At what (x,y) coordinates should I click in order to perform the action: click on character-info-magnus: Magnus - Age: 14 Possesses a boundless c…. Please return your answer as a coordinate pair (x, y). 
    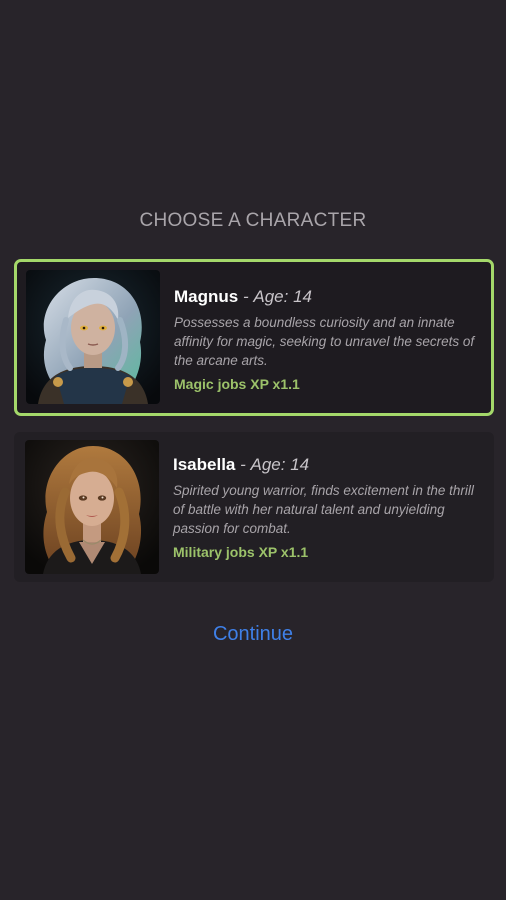
    Looking at the image, I should click on (329, 340).